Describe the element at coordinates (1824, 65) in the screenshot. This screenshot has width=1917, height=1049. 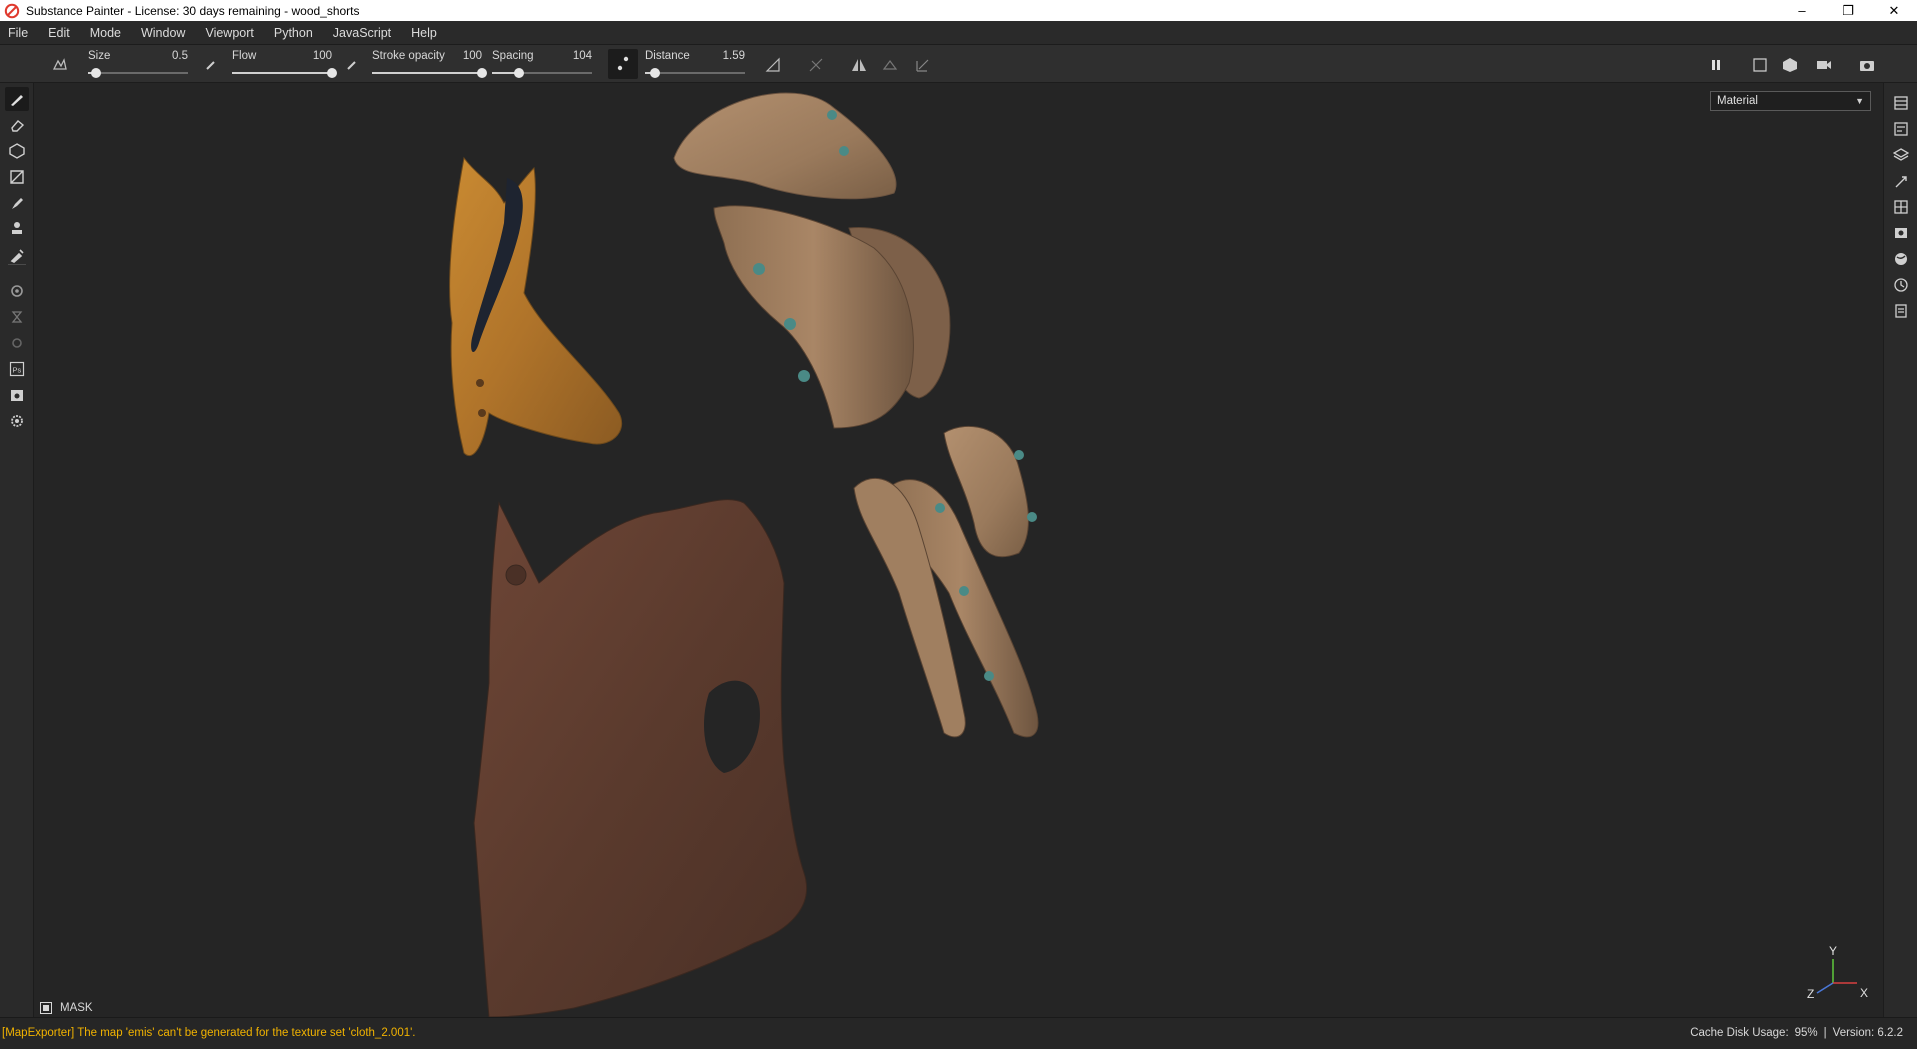
I see `camera-icon` at that location.